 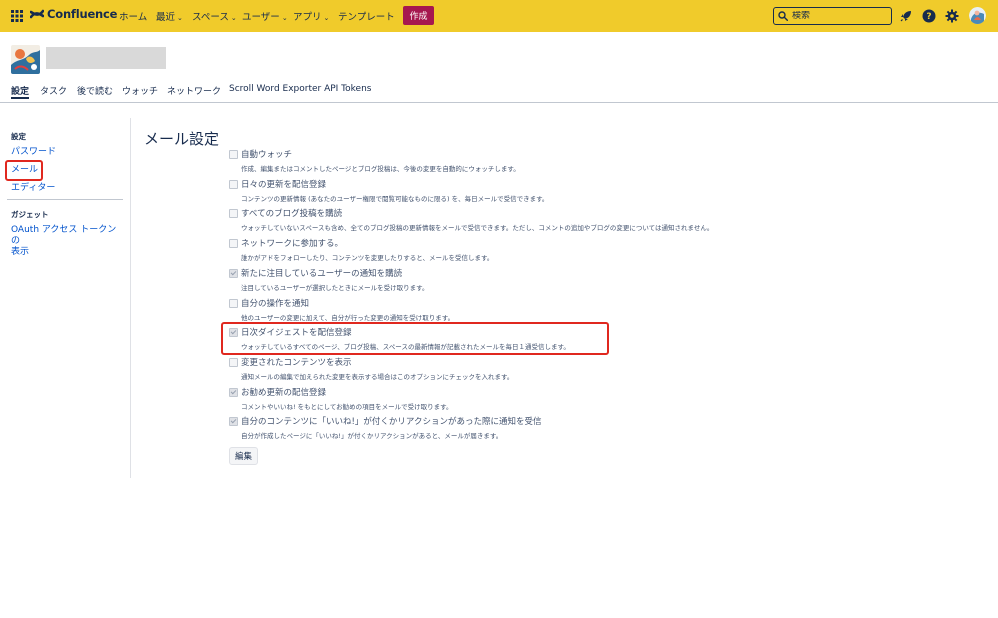 I want to click on option-label: お勧め更新の配信登録, so click(x=283, y=392).